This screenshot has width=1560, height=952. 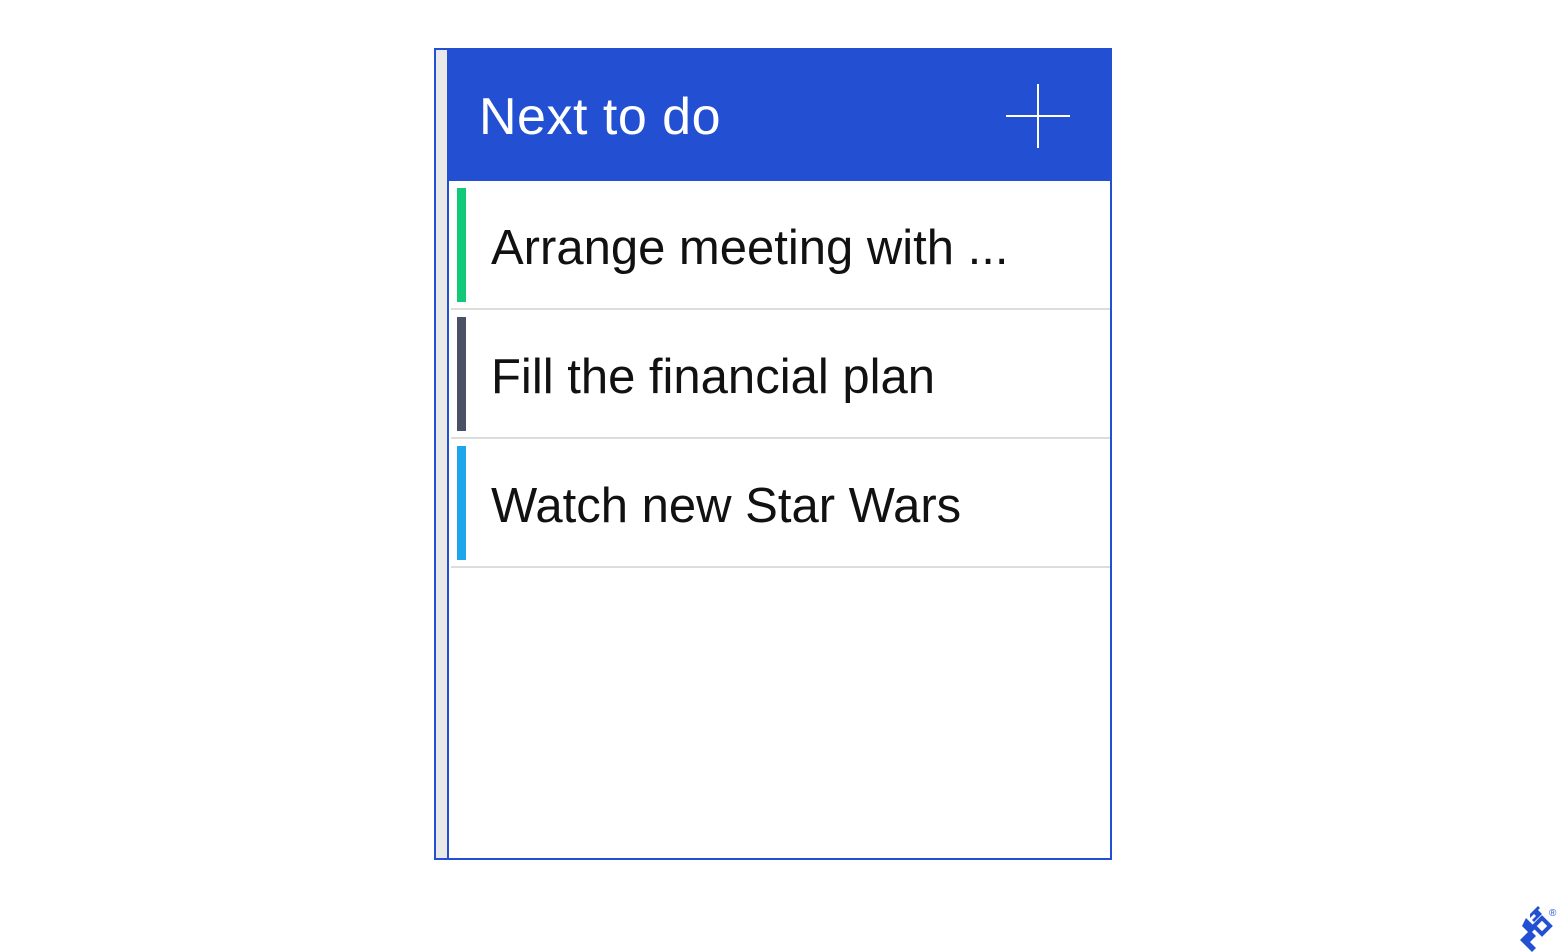 What do you see at coordinates (779, 115) in the screenshot?
I see `panel-header: Next to do` at bounding box center [779, 115].